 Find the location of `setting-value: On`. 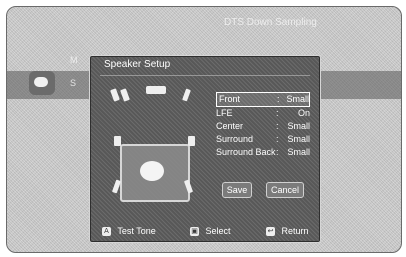

setting-value: On is located at coordinates (303, 113).